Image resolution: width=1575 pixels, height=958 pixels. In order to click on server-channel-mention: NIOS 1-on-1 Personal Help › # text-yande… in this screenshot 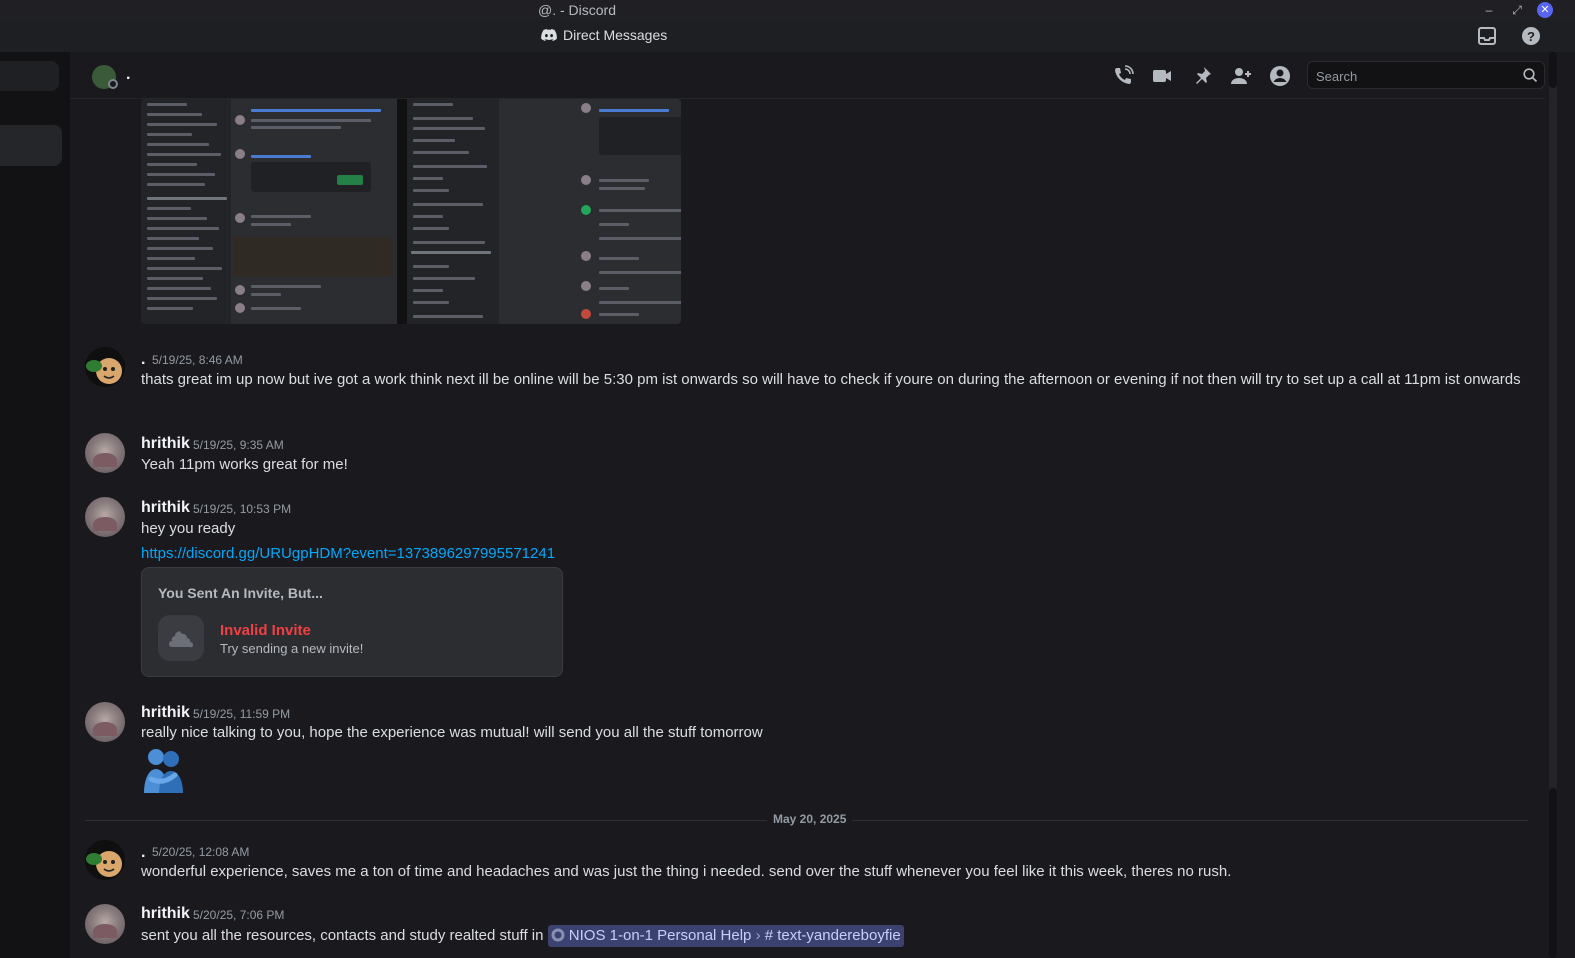, I will do `click(725, 936)`.